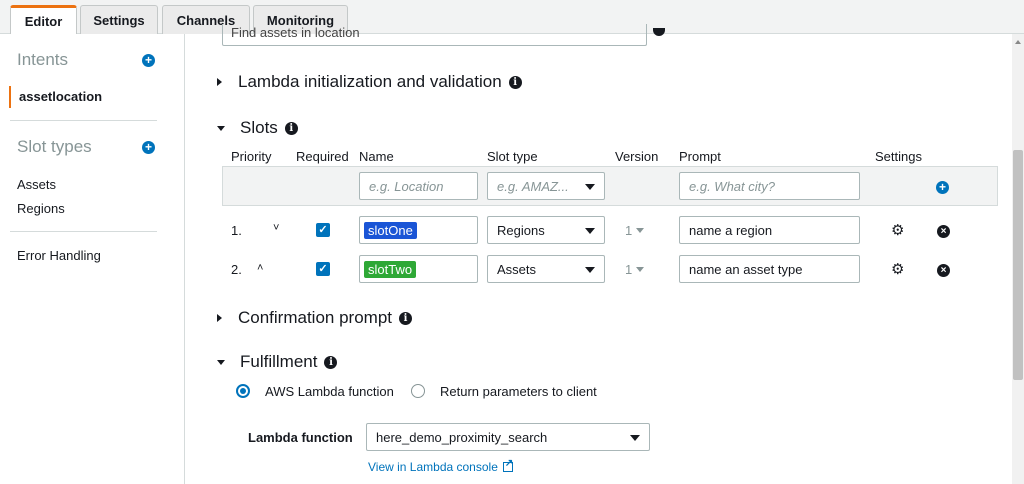 The height and width of the screenshot is (484, 1024). What do you see at coordinates (942, 187) in the screenshot?
I see `add-slot-icon: +` at bounding box center [942, 187].